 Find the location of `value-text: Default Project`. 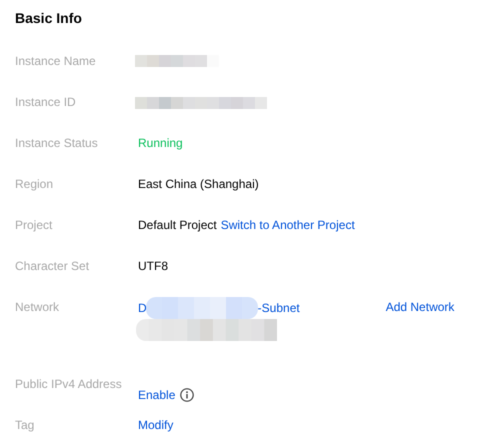

value-text: Default Project is located at coordinates (177, 225).